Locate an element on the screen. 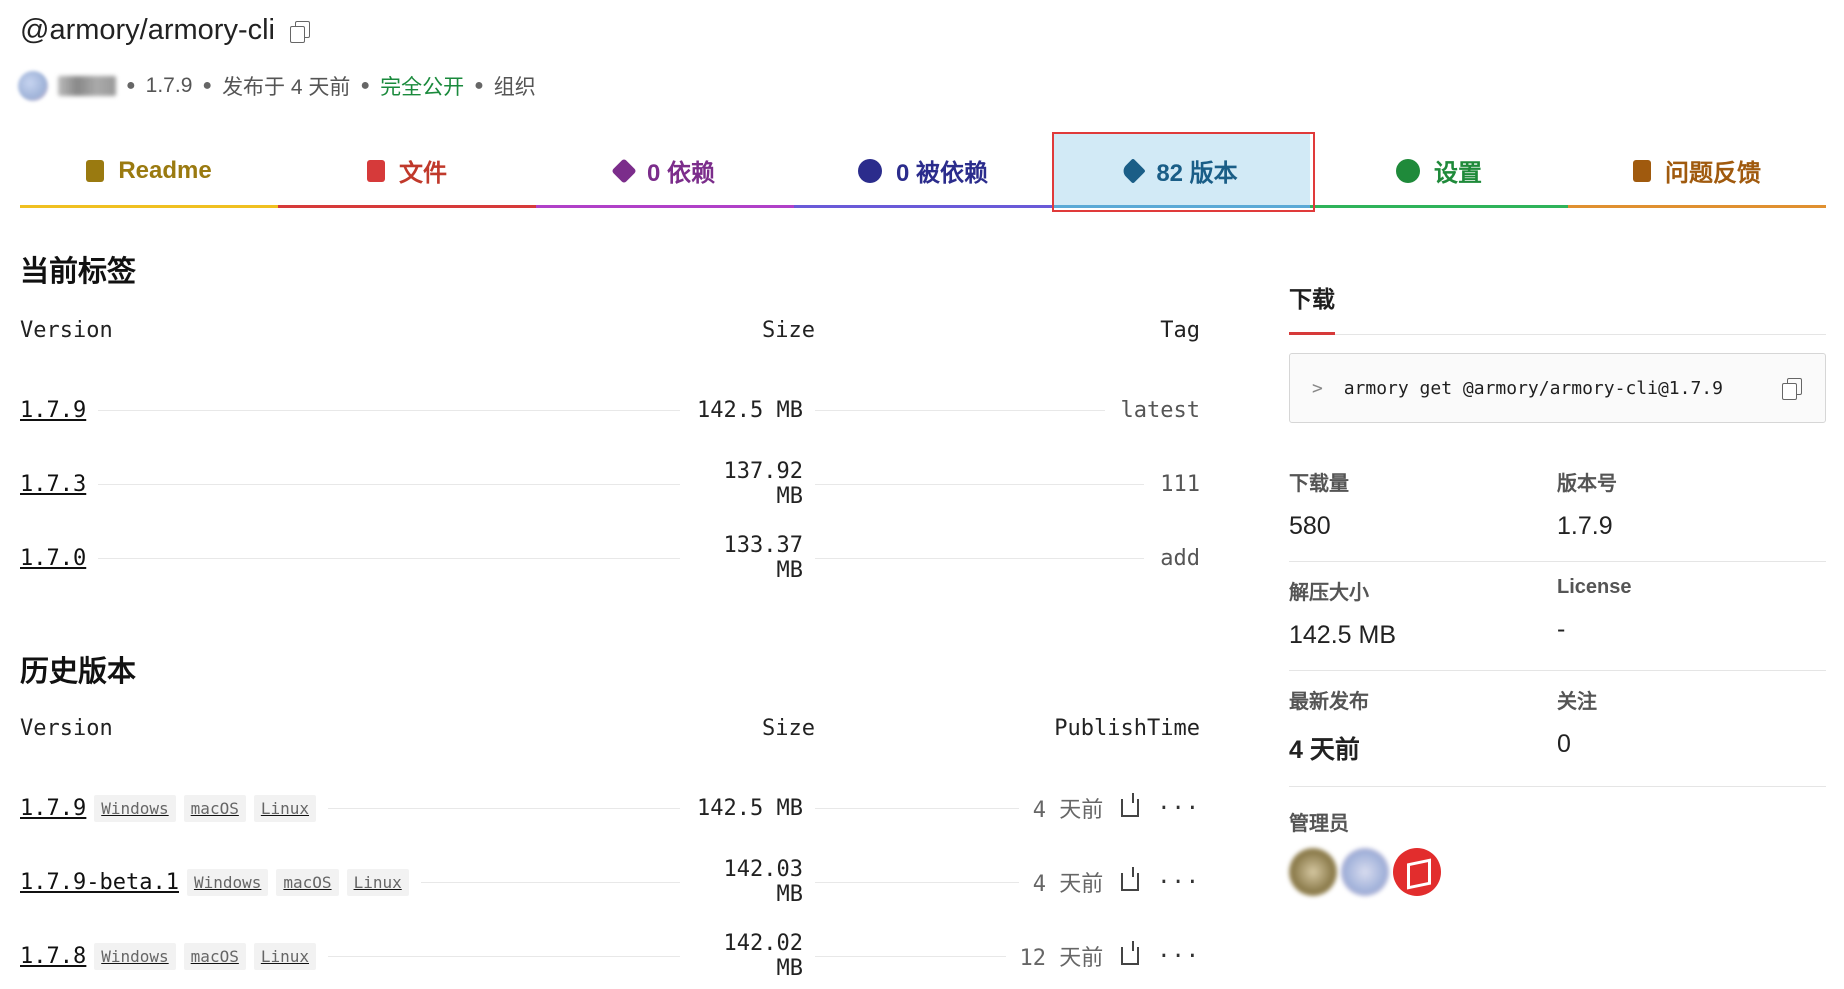  version-link: 1.7.9 is located at coordinates (59, 410).